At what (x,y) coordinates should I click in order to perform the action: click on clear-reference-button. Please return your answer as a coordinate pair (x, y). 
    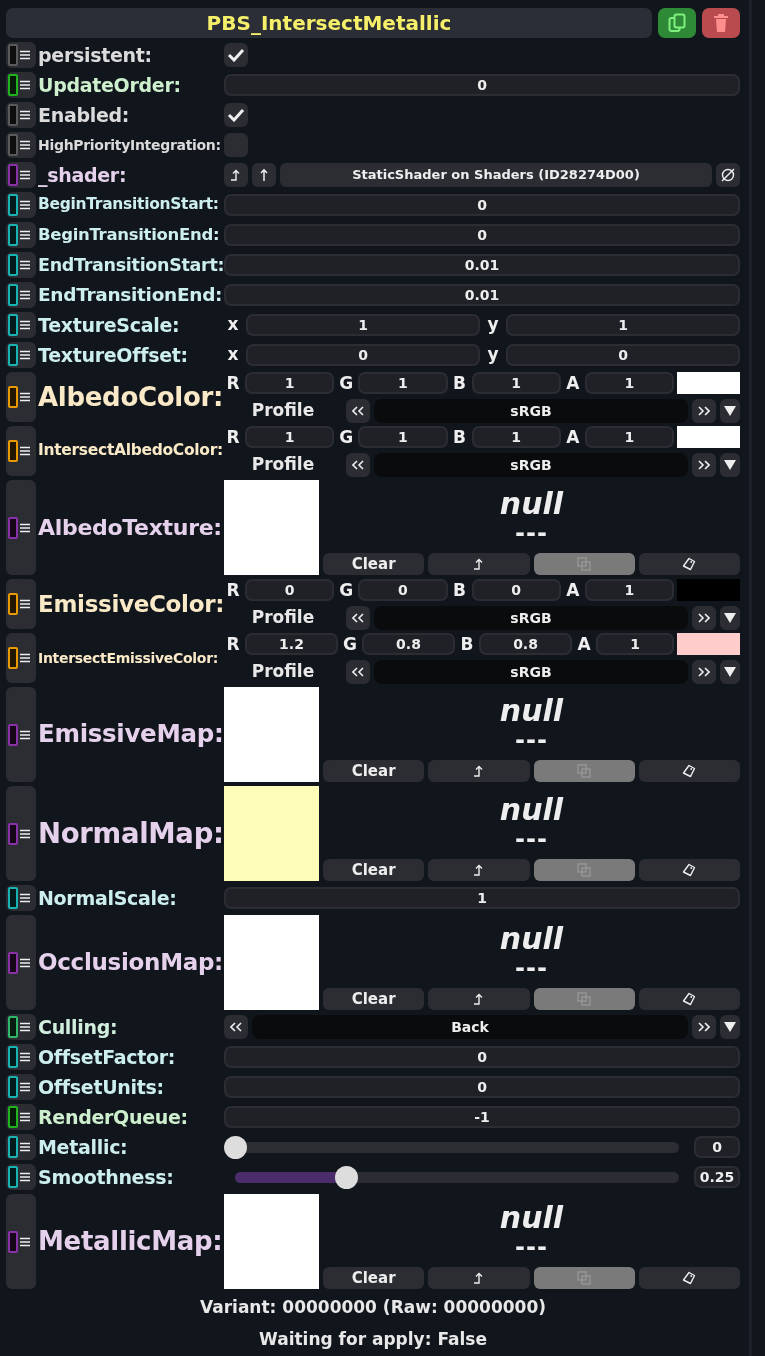
    Looking at the image, I should click on (728, 175).